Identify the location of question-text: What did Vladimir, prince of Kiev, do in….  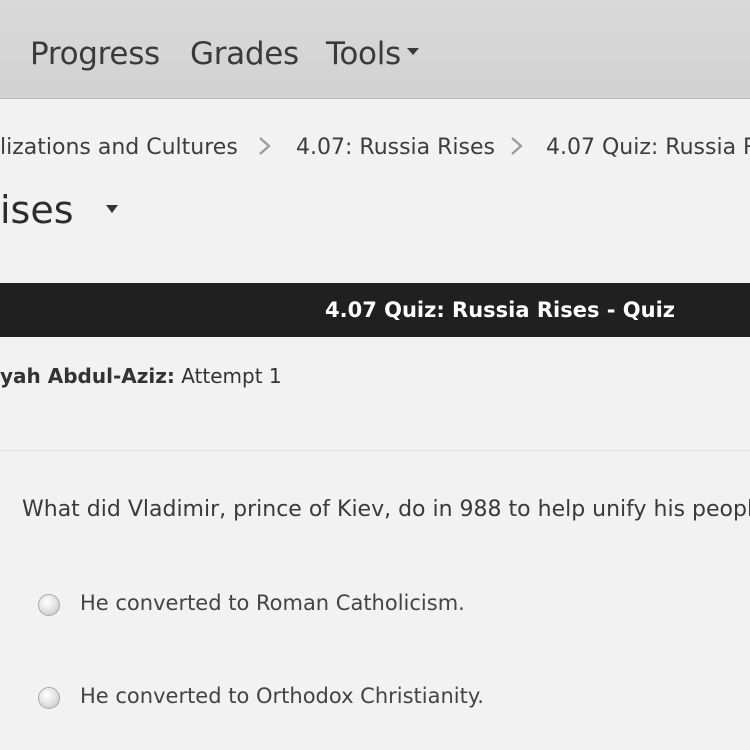
(386, 509).